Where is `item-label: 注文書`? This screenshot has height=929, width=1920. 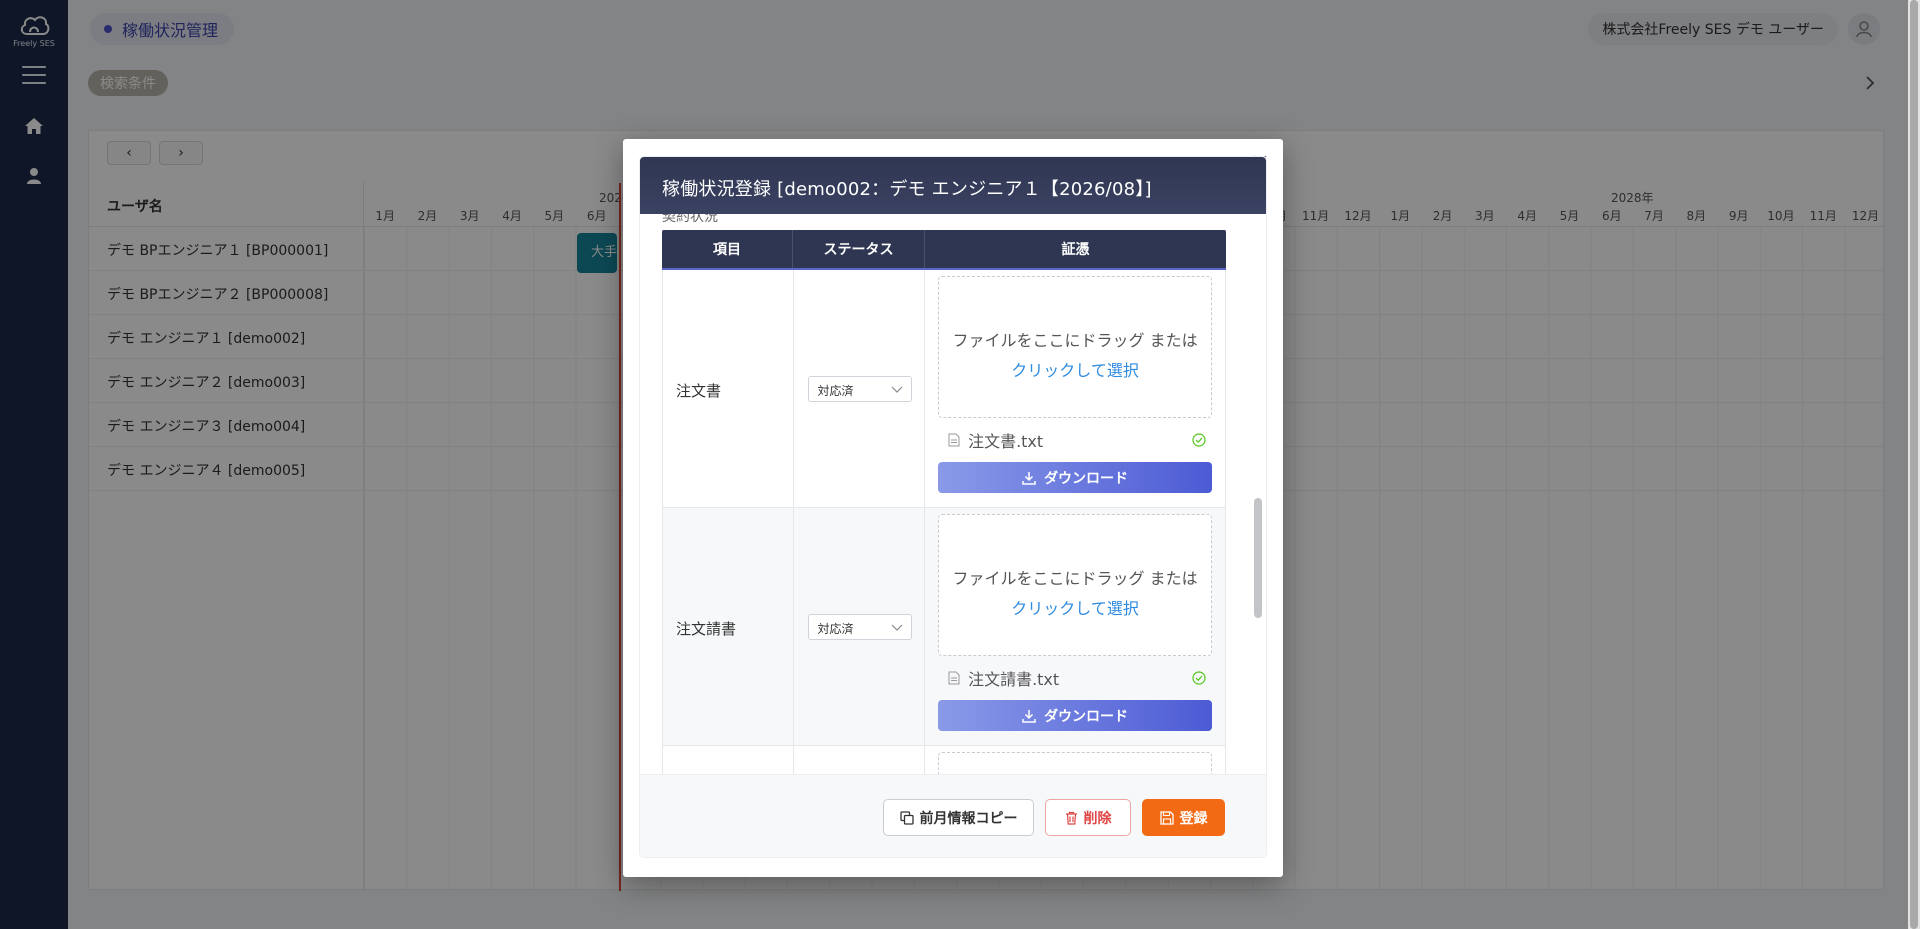 item-label: 注文書 is located at coordinates (699, 391).